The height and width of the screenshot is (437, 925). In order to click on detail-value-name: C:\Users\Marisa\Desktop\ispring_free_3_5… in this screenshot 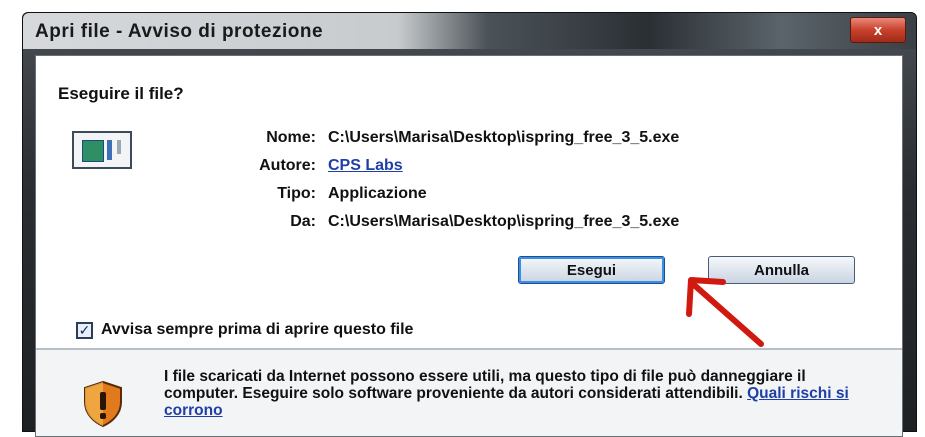, I will do `click(504, 137)`.